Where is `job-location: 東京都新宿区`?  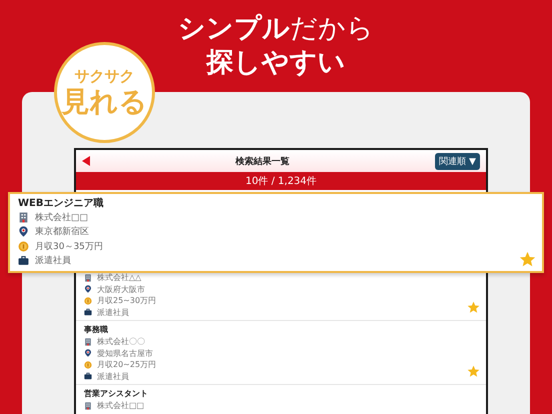 job-location: 東京都新宿区 is located at coordinates (62, 232).